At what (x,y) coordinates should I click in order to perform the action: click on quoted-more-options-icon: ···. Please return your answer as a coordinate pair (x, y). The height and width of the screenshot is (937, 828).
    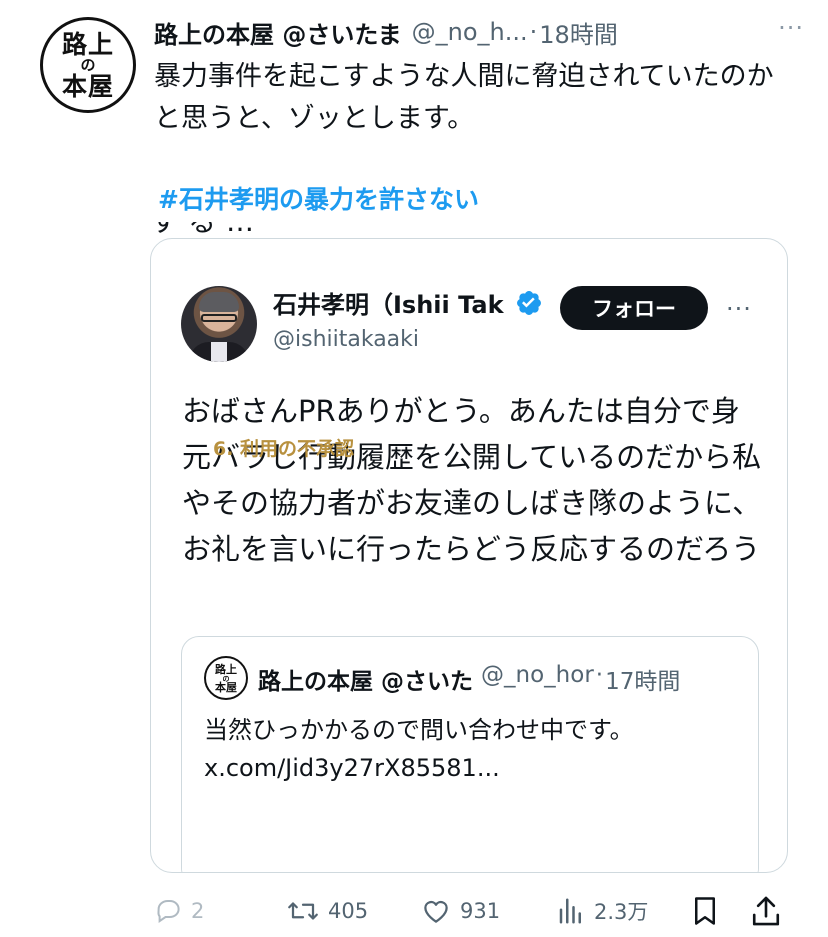
    Looking at the image, I should click on (739, 309).